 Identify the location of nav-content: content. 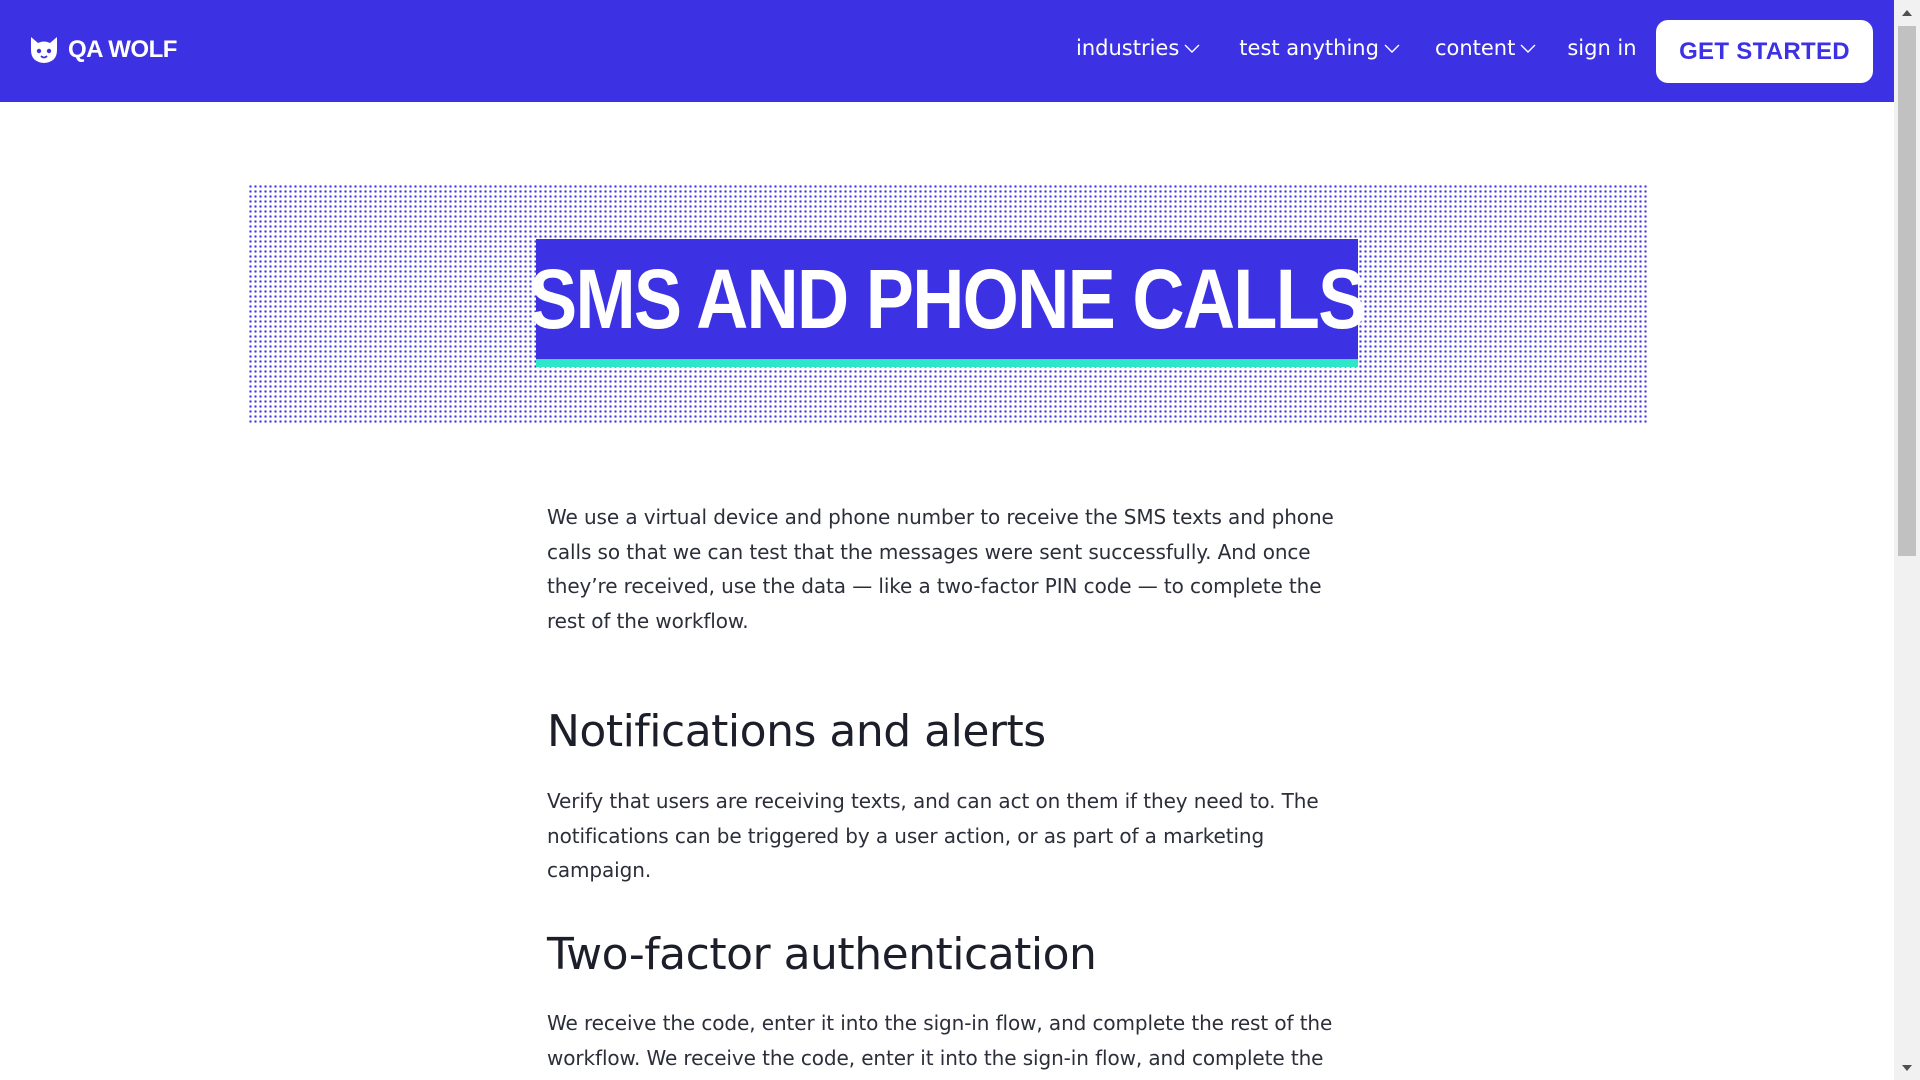
(1486, 48).